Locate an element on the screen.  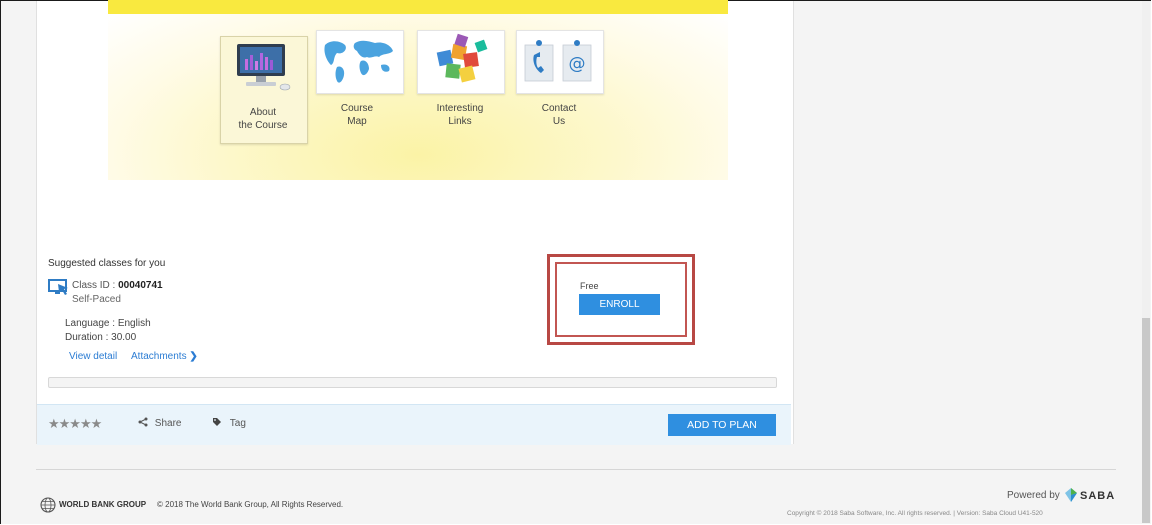
view-detail-link: View detail is located at coordinates (93, 356).